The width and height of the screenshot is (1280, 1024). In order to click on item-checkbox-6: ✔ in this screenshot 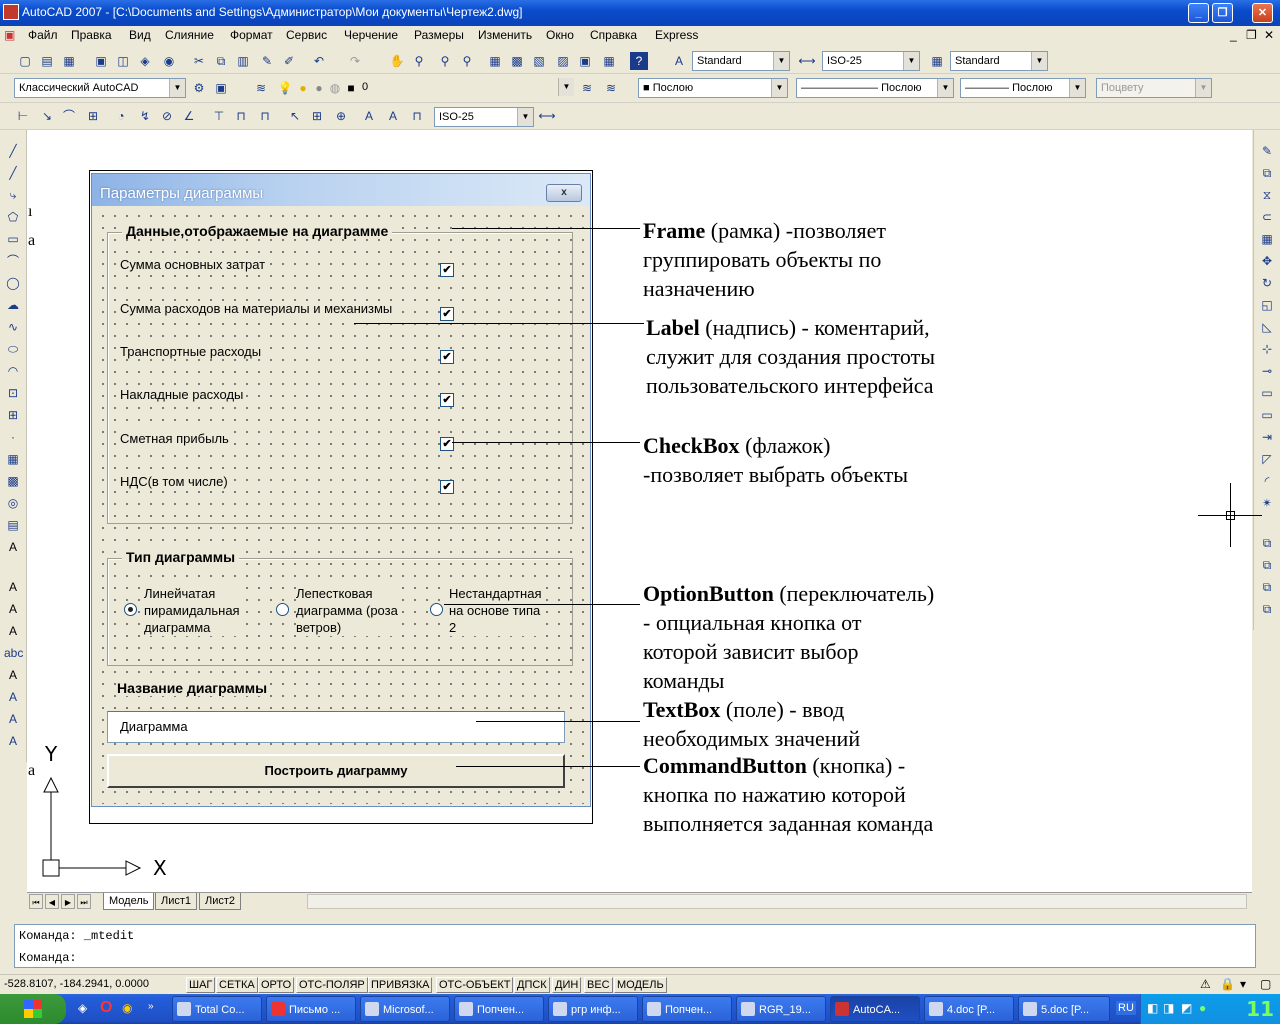, I will do `click(447, 487)`.